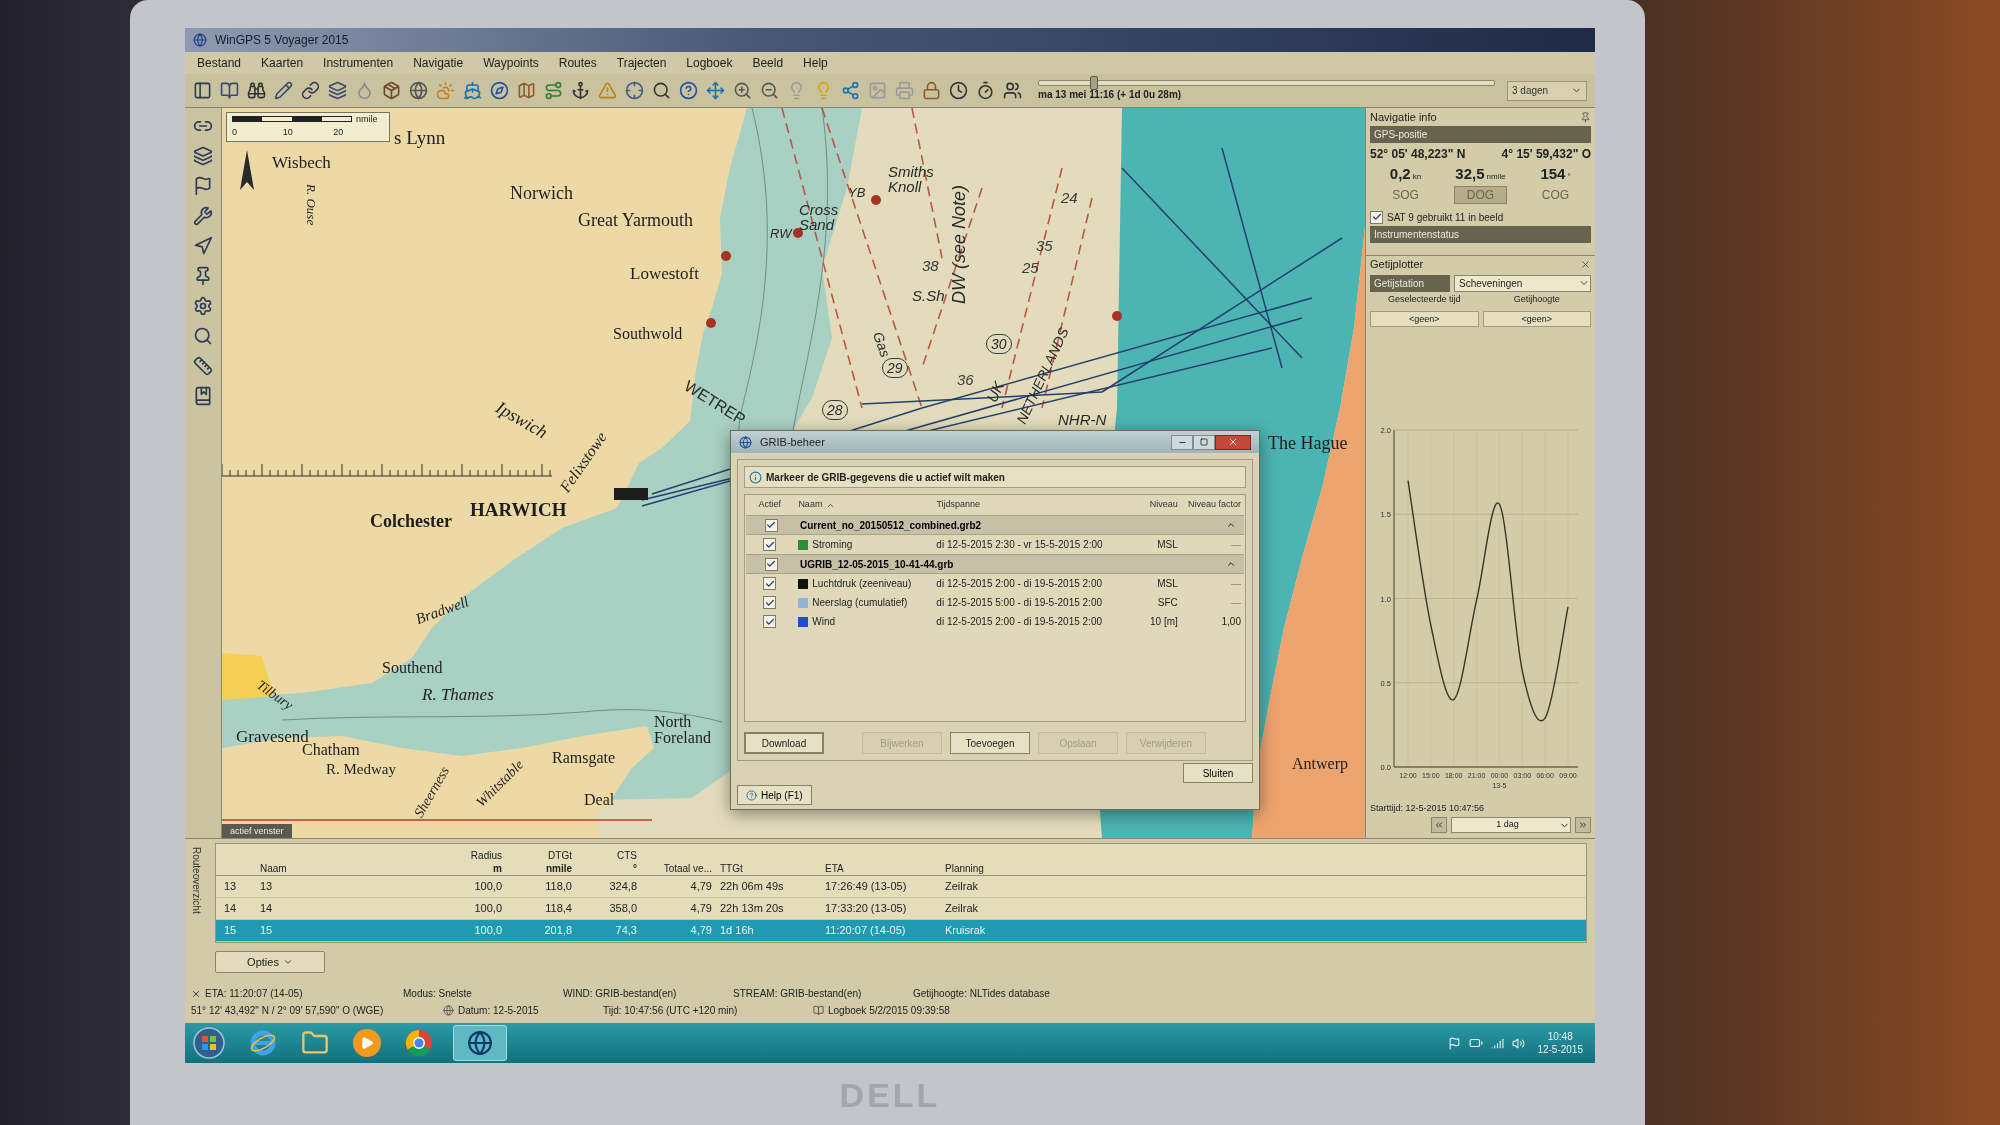 This screenshot has height=1125, width=2000. I want to click on column-header: ETA, so click(834, 868).